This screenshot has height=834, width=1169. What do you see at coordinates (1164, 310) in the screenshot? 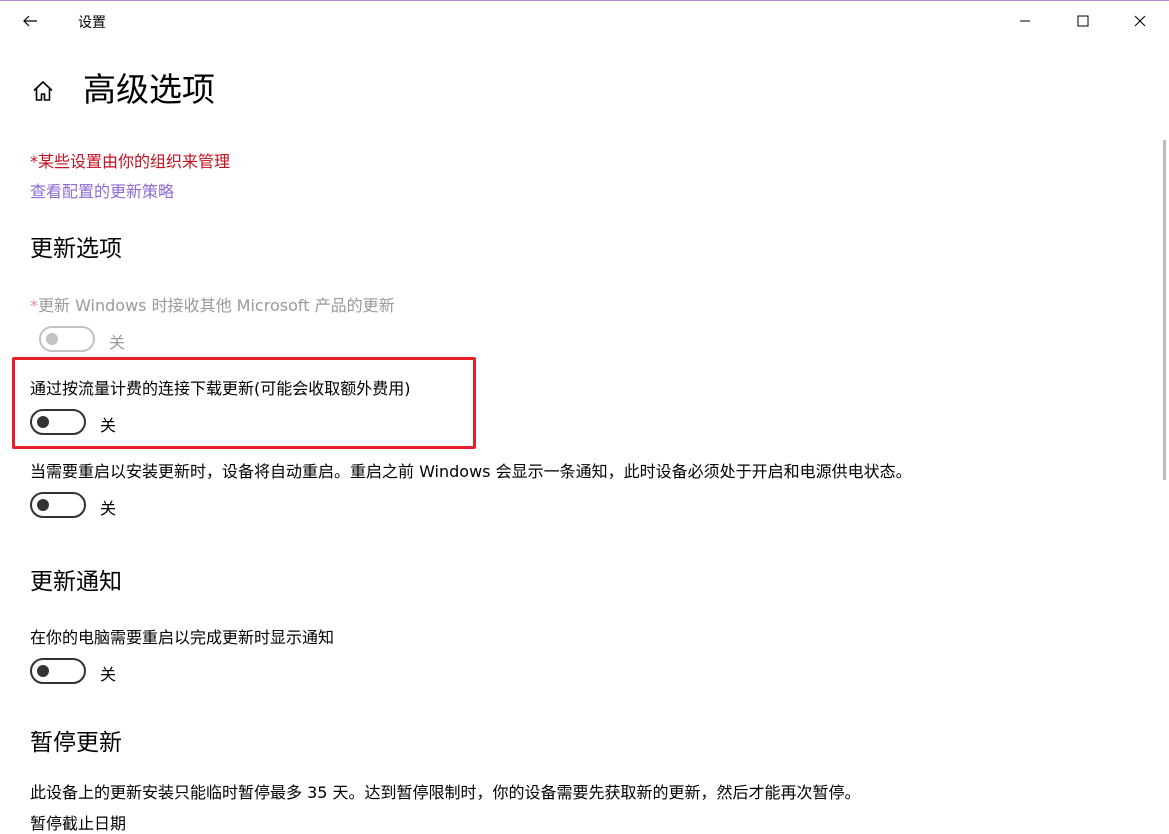
I see `scrollbar` at bounding box center [1164, 310].